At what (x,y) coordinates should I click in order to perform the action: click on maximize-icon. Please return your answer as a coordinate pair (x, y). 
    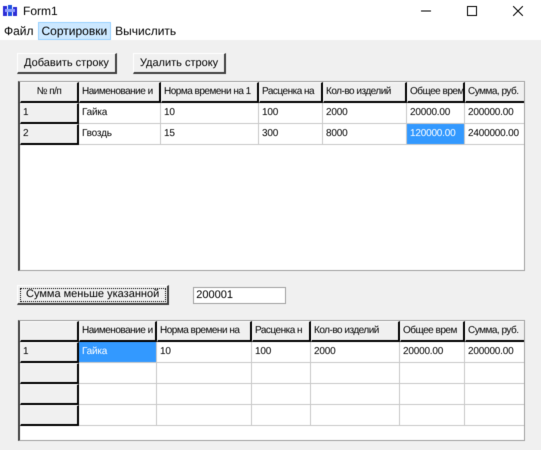
    Looking at the image, I should click on (472, 11).